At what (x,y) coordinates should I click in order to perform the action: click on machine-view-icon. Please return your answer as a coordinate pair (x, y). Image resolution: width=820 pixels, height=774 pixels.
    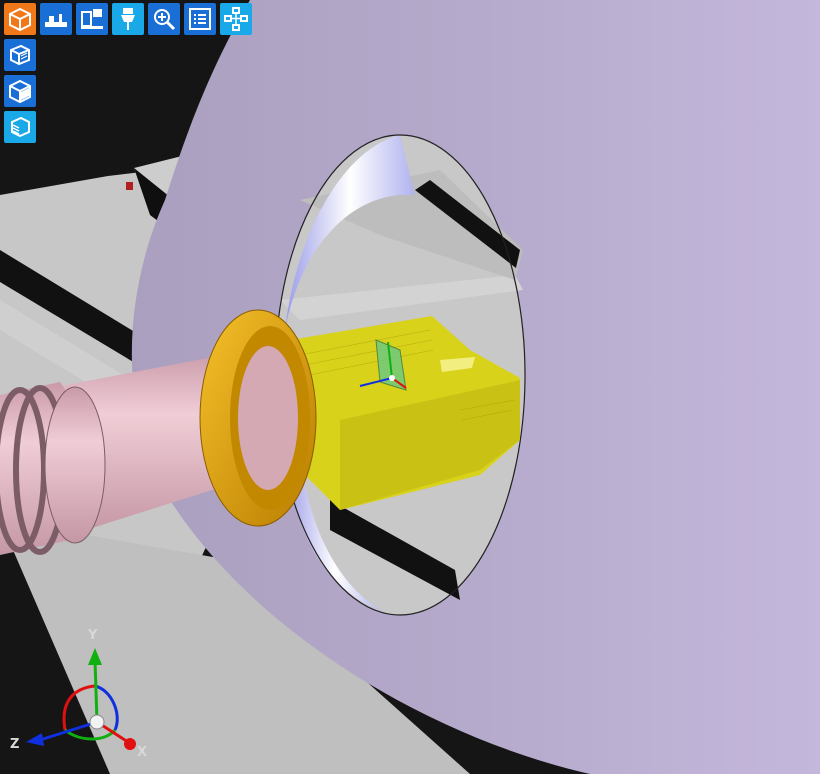
    Looking at the image, I should click on (20, 19).